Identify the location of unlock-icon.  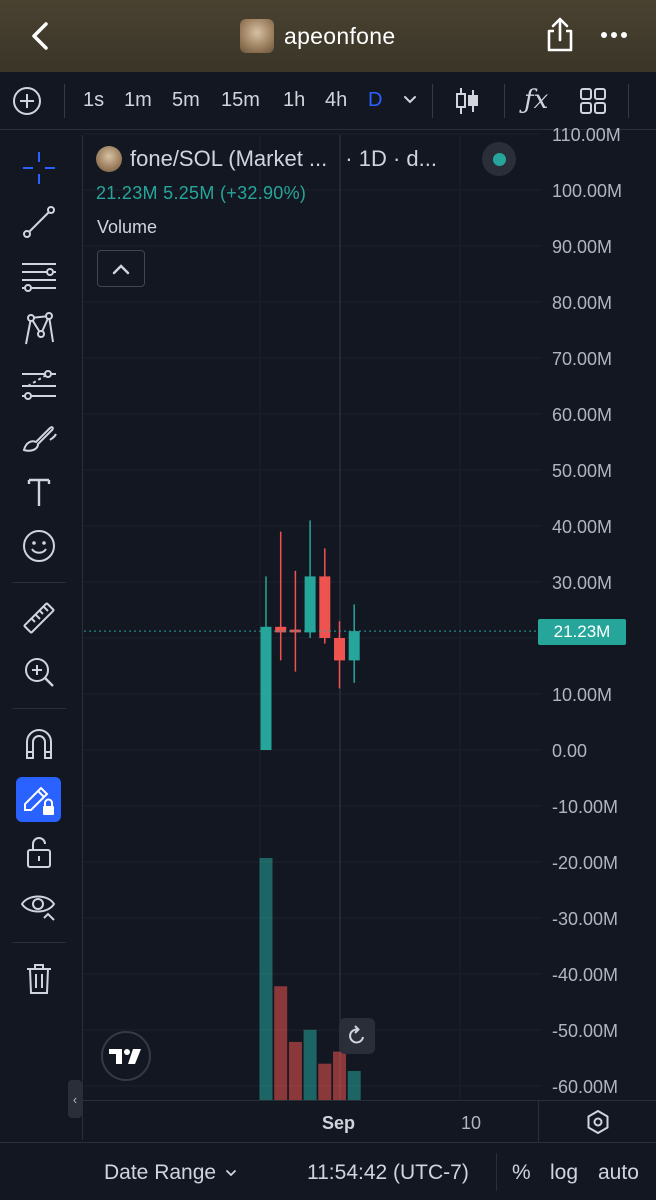
(39, 852).